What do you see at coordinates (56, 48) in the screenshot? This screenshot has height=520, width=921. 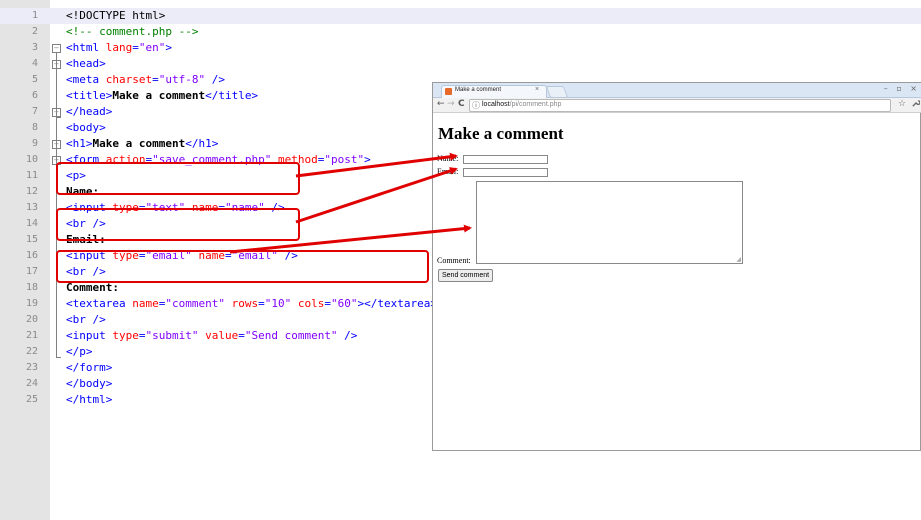 I see `fold-toggle-html: −` at bounding box center [56, 48].